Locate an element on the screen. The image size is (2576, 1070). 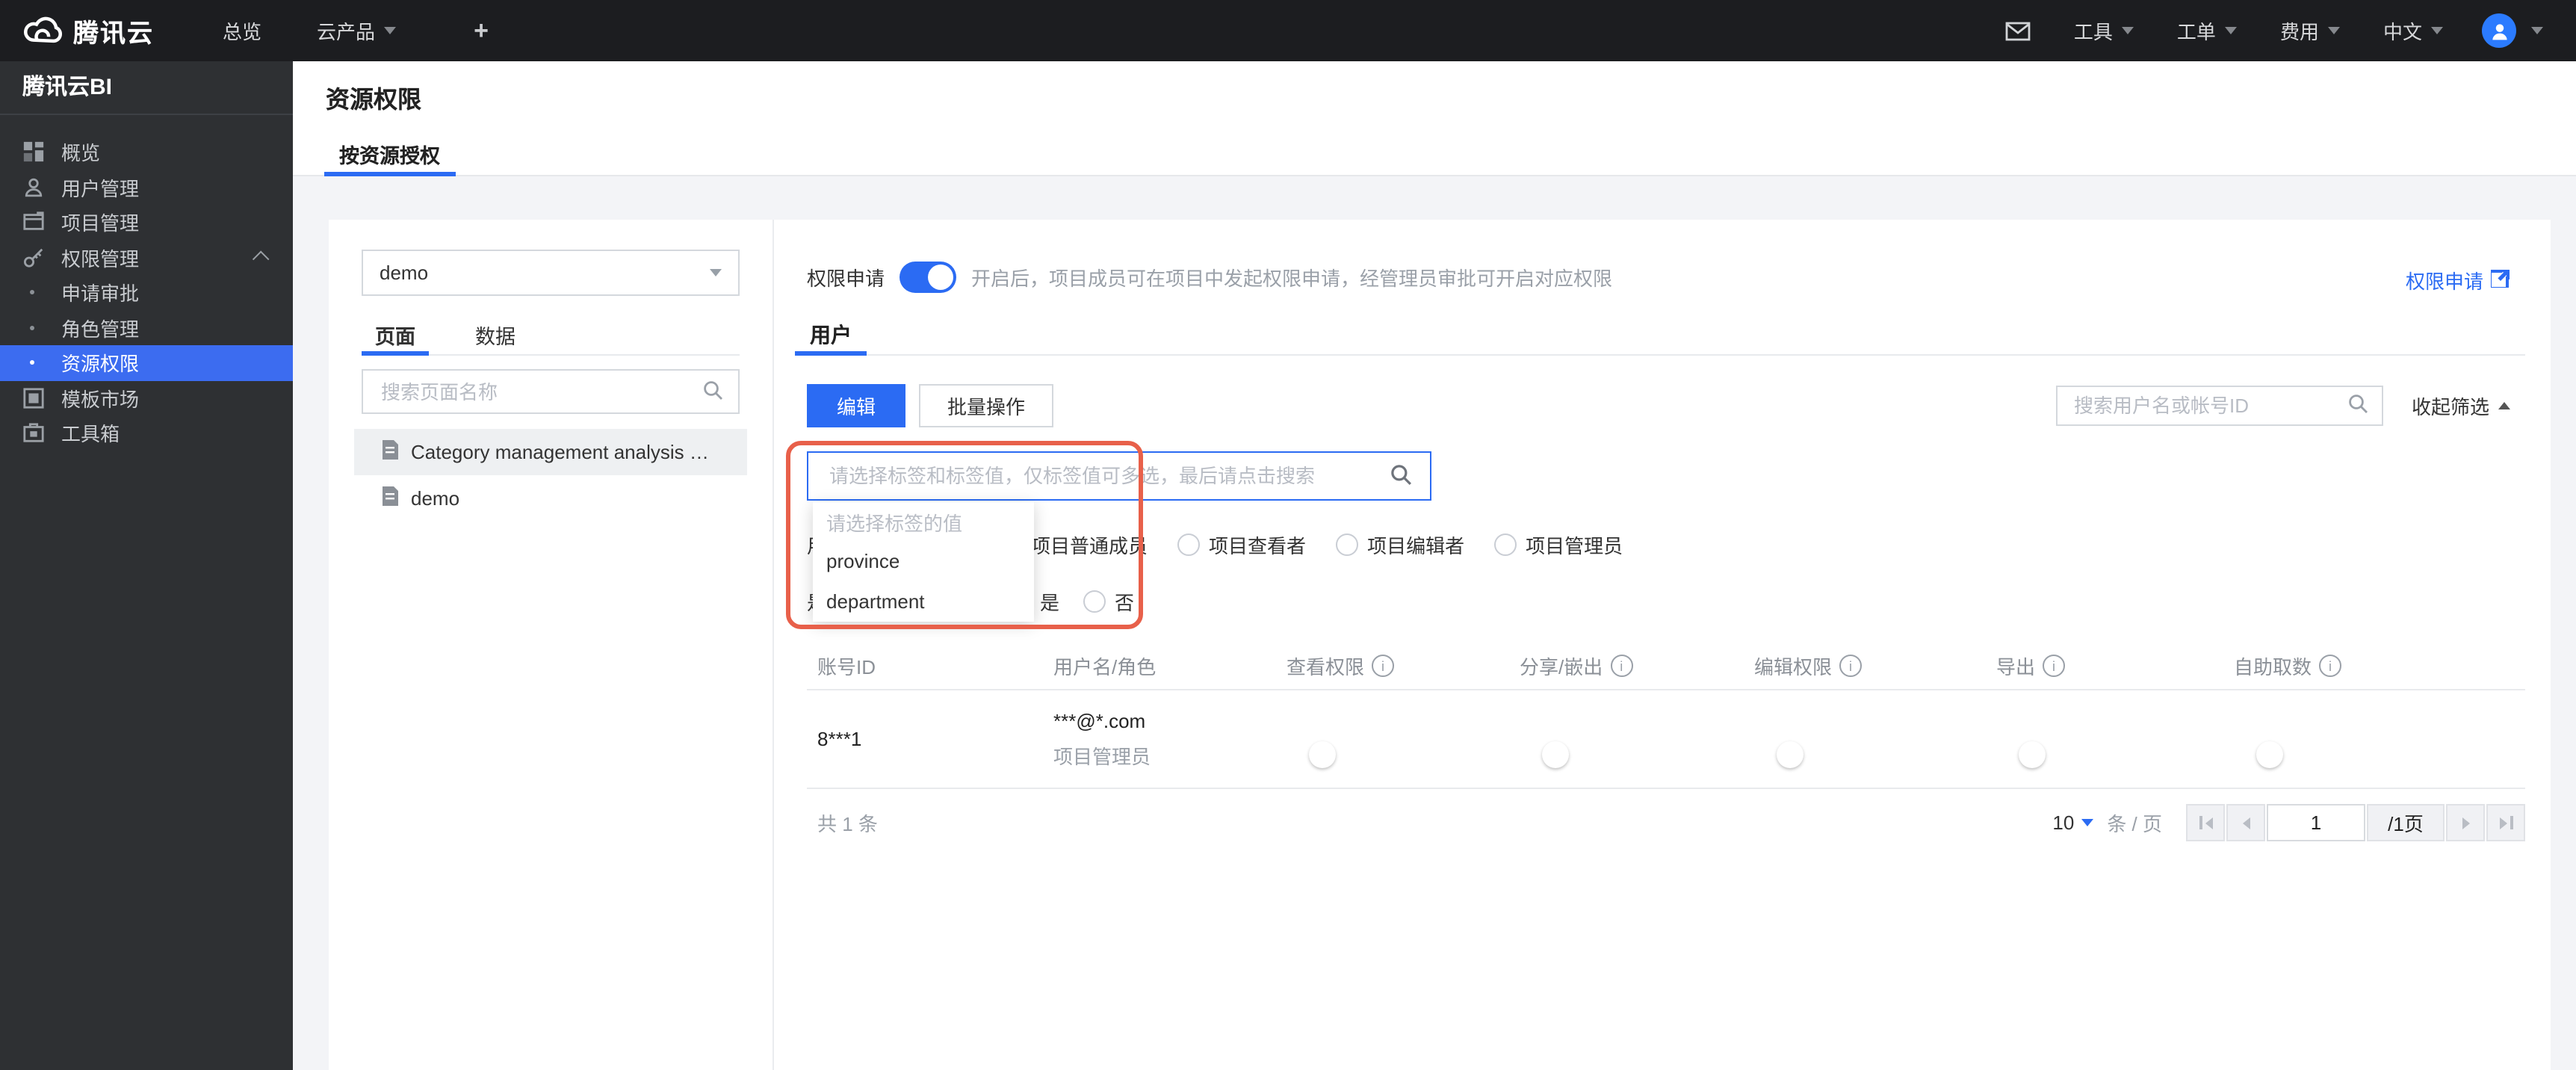
topbar-language-menu: 中文 is located at coordinates (2413, 30).